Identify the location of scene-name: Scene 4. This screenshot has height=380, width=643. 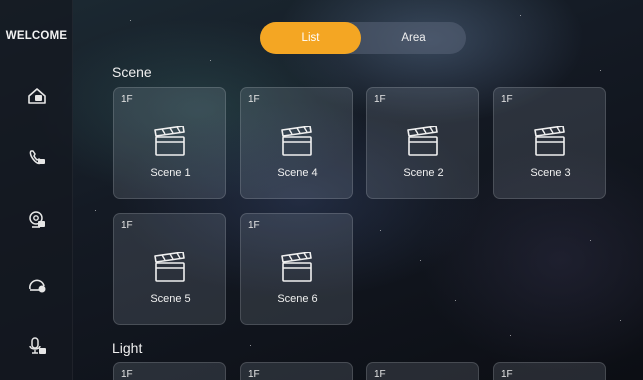
(297, 173).